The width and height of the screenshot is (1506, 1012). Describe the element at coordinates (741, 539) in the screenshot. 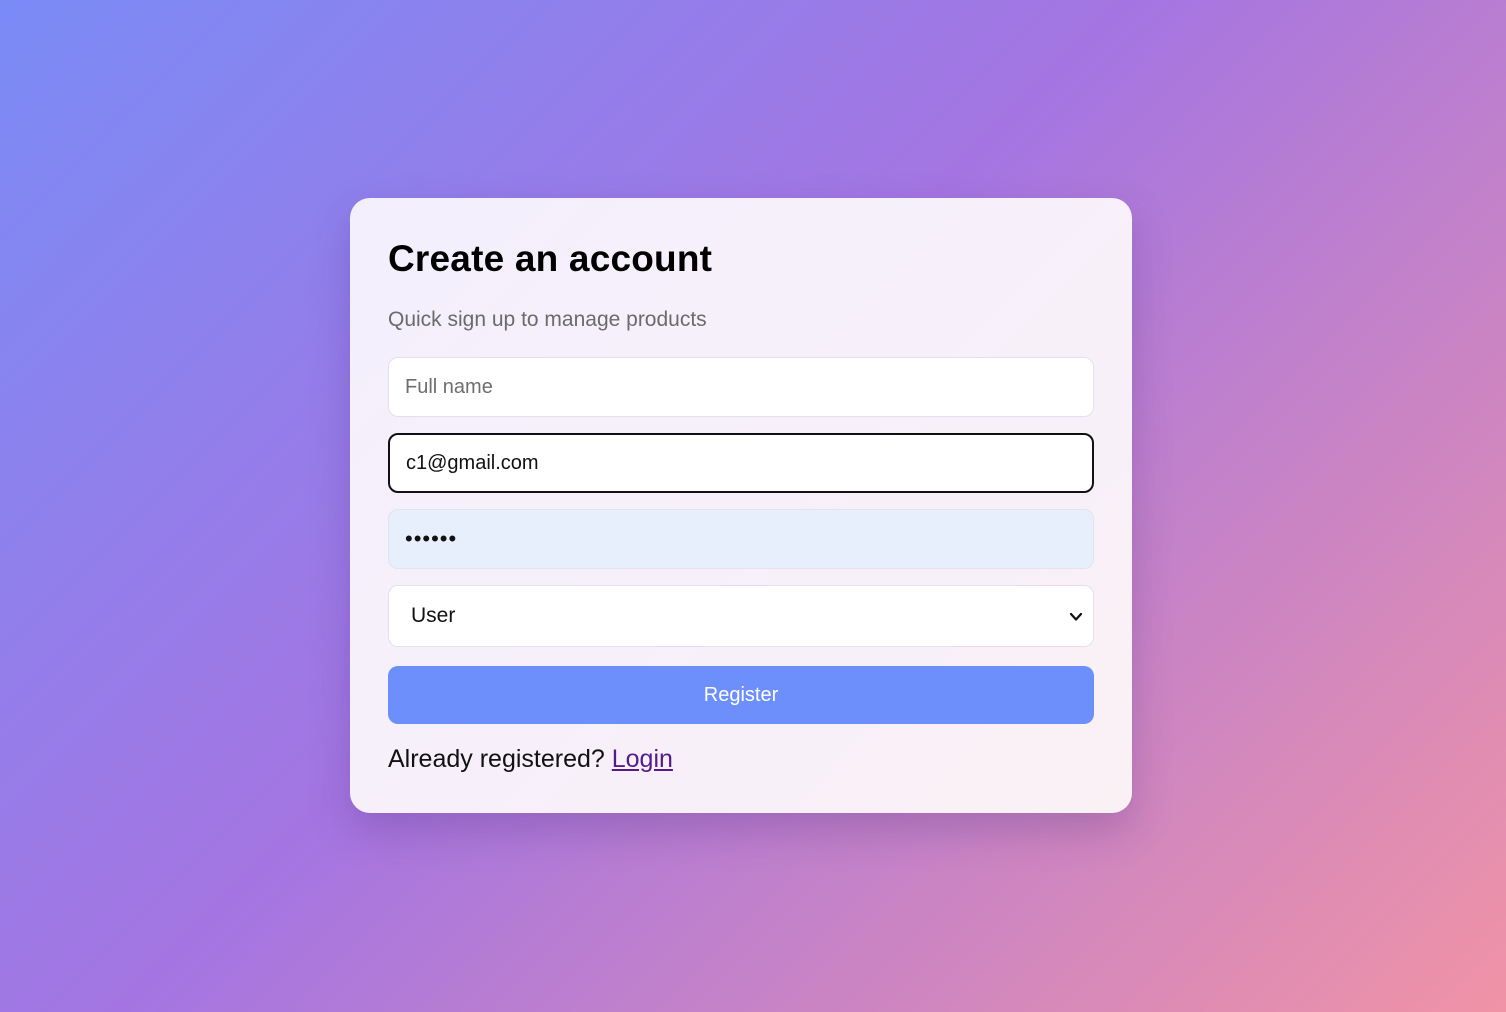

I see `password-input` at that location.